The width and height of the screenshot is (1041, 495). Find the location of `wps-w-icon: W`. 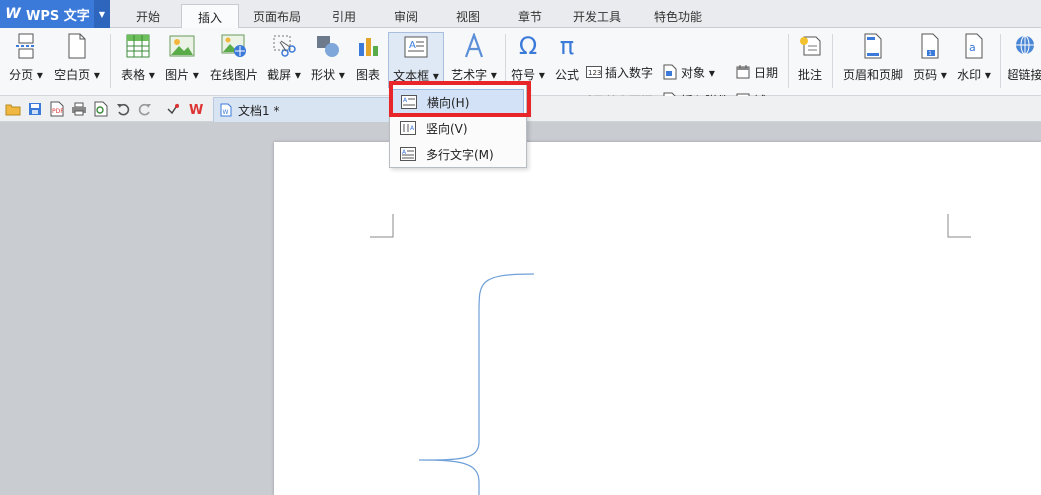

wps-w-icon: W is located at coordinates (197, 109).